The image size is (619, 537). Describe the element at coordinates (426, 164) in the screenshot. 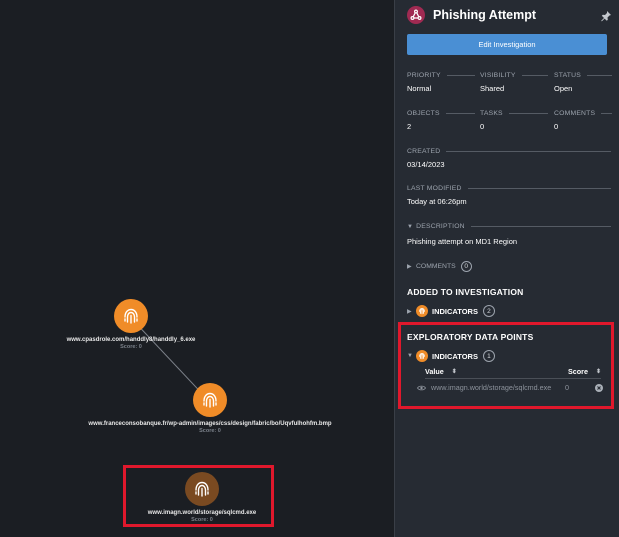

I see `created-value: 03/14/2023` at that location.